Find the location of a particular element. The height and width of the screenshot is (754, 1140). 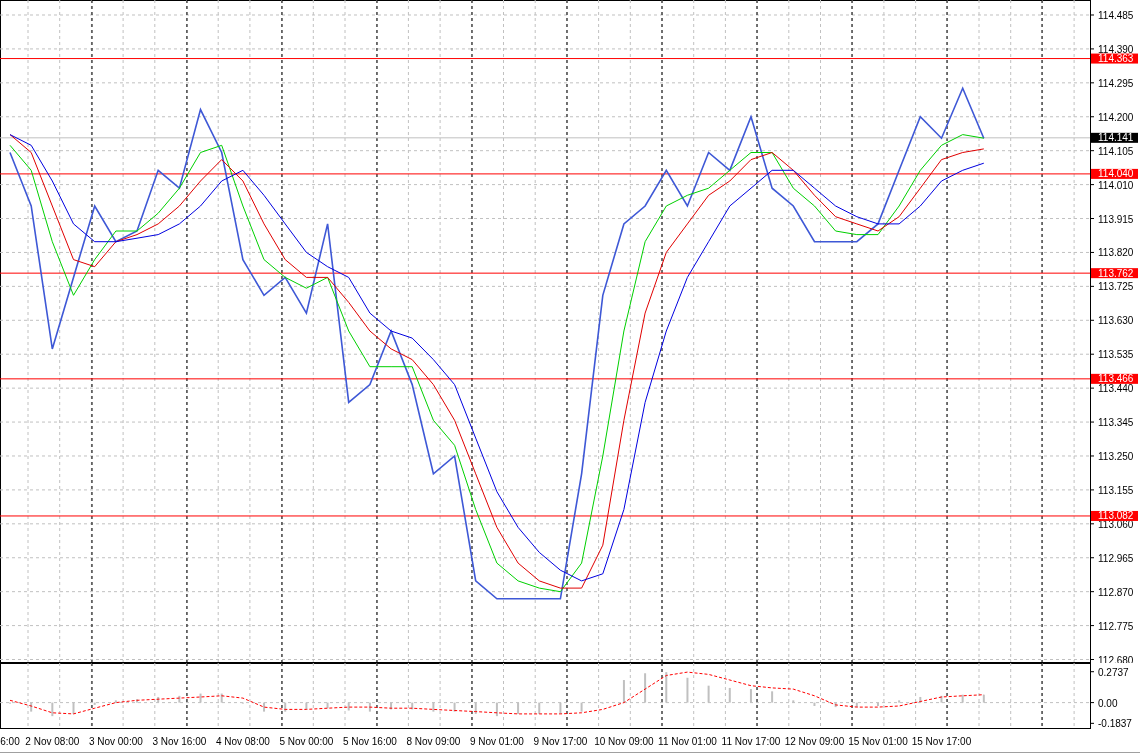

price-label-tag: 114.141 is located at coordinates (1114, 138).